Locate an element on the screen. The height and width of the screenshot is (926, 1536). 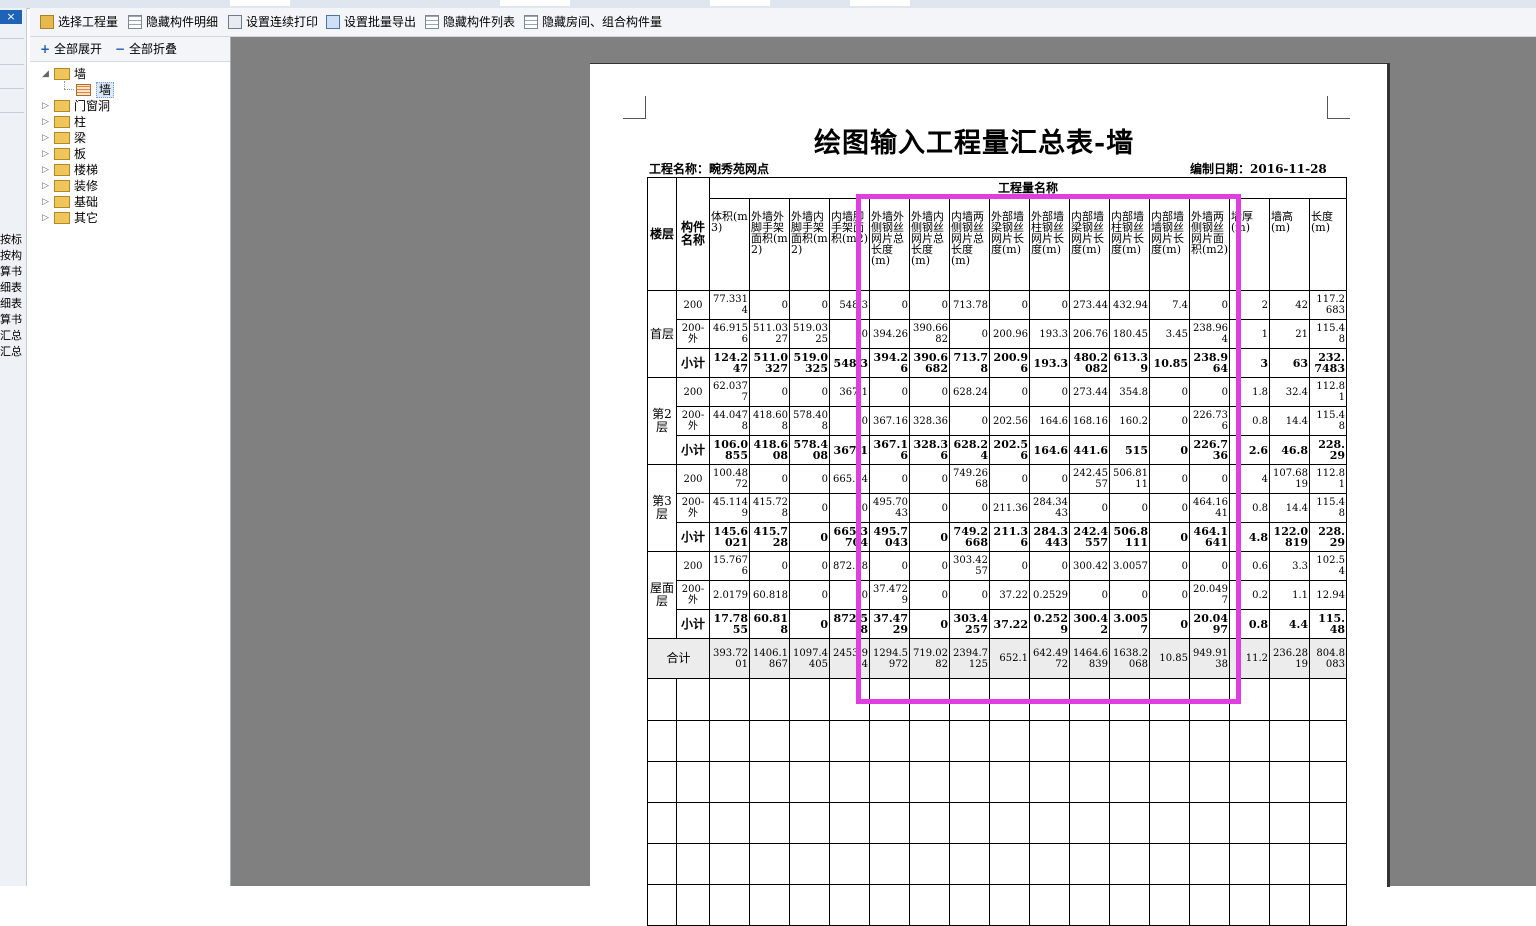
floor-cell: 首层 is located at coordinates (662, 334).